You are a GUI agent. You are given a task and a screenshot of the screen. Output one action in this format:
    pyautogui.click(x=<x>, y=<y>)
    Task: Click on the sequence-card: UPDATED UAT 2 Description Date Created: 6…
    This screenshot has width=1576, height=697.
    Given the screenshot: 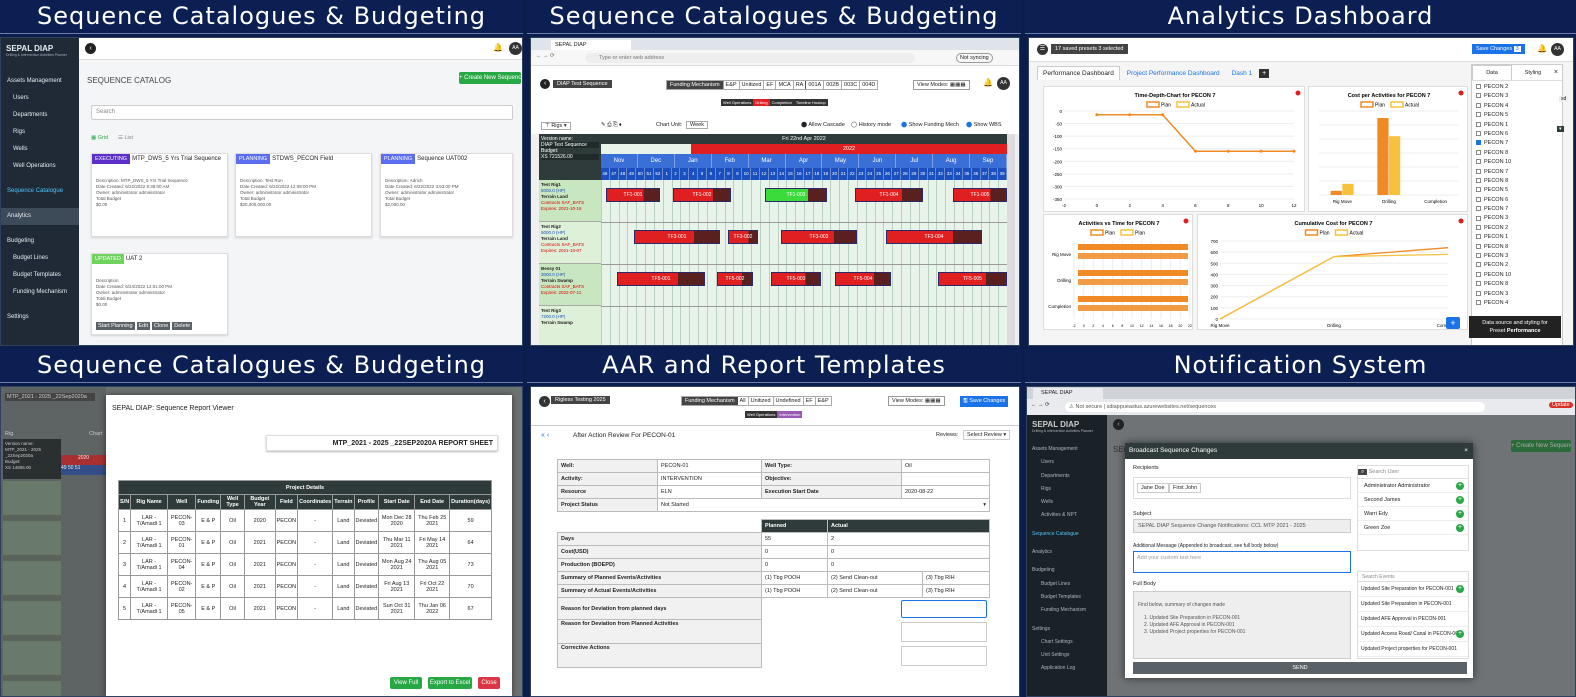 What is the action you would take?
    pyautogui.click(x=159, y=294)
    